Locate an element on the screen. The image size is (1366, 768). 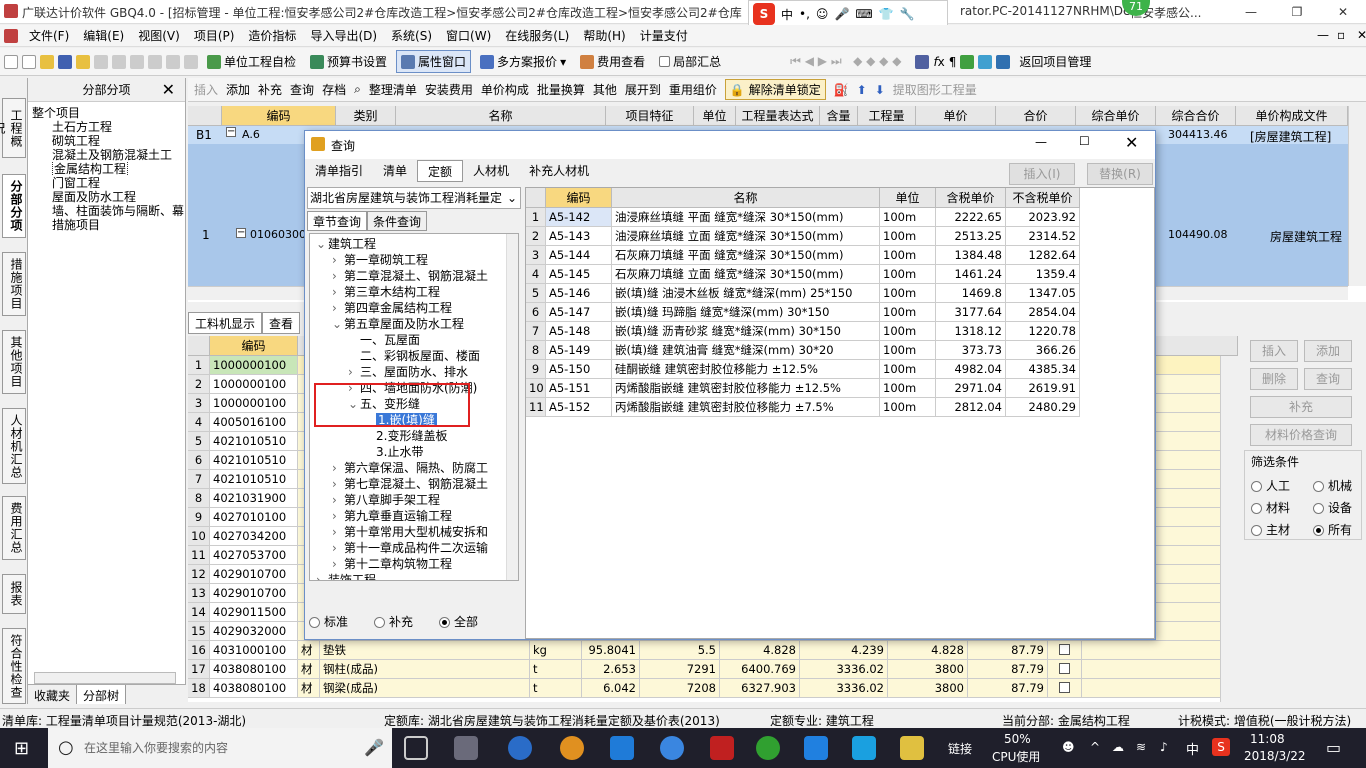
copy-icon is located at coordinates (119, 61).